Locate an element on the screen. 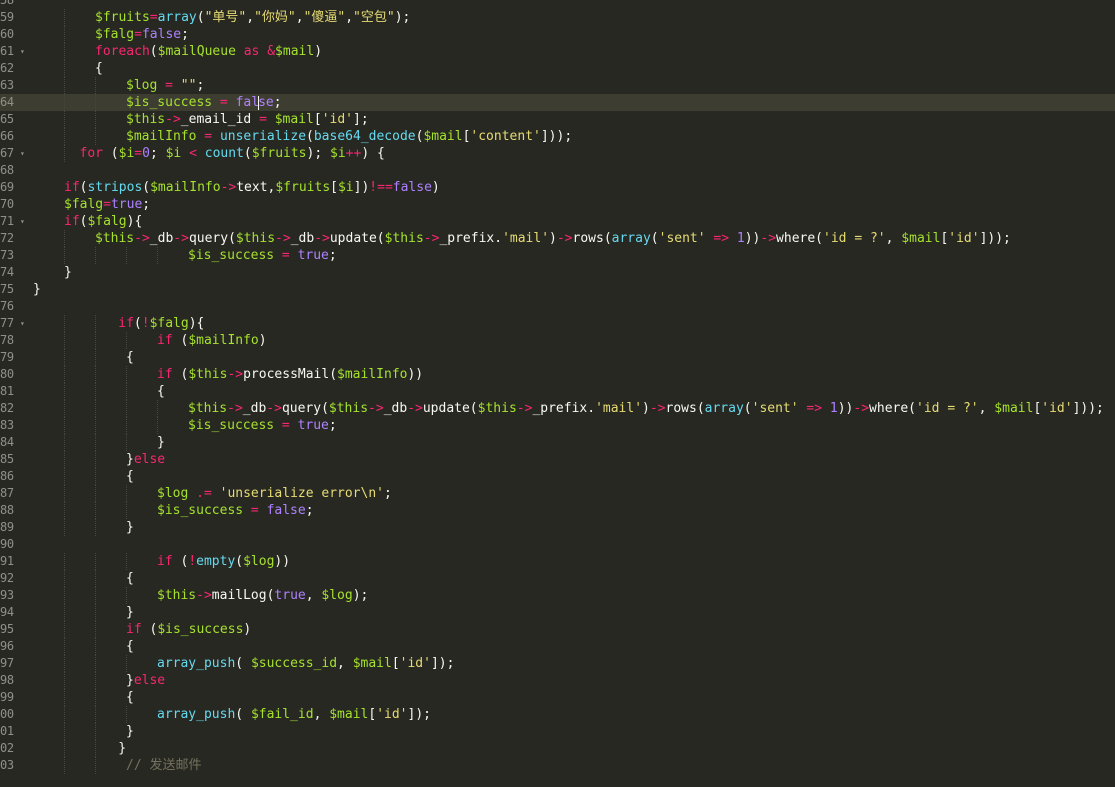 The width and height of the screenshot is (1115, 787). code-text: if ($is_success) is located at coordinates (188, 629).